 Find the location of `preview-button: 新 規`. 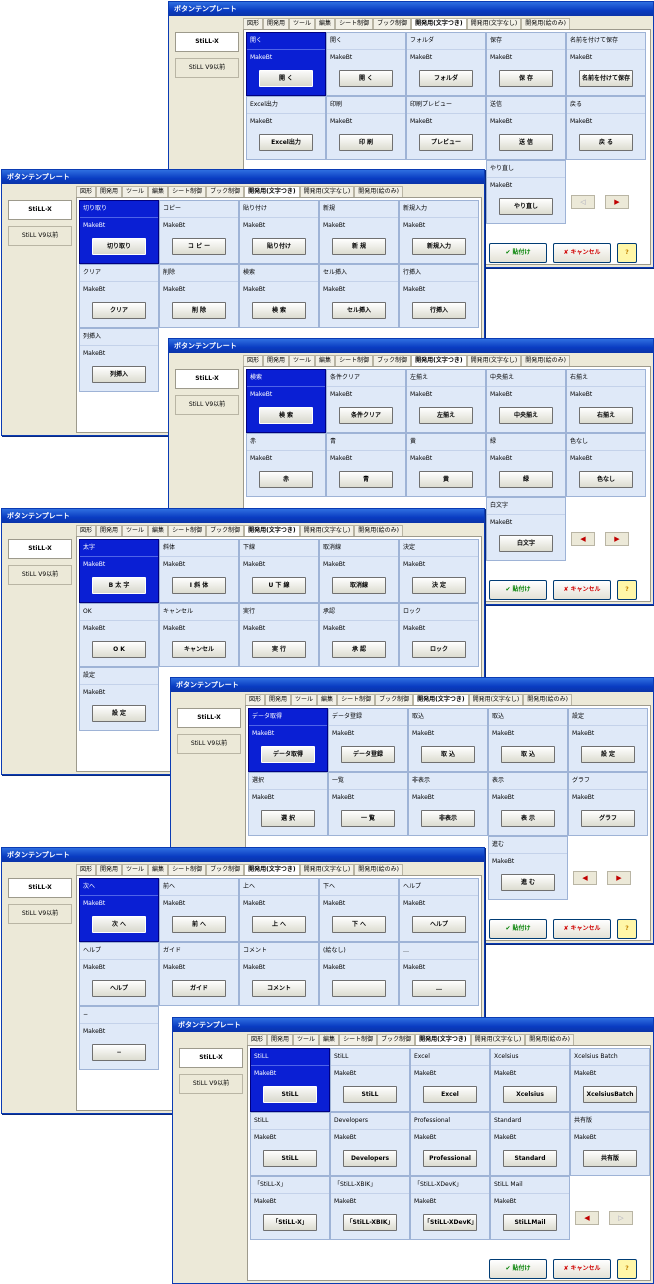

preview-button: 新 規 is located at coordinates (359, 246).